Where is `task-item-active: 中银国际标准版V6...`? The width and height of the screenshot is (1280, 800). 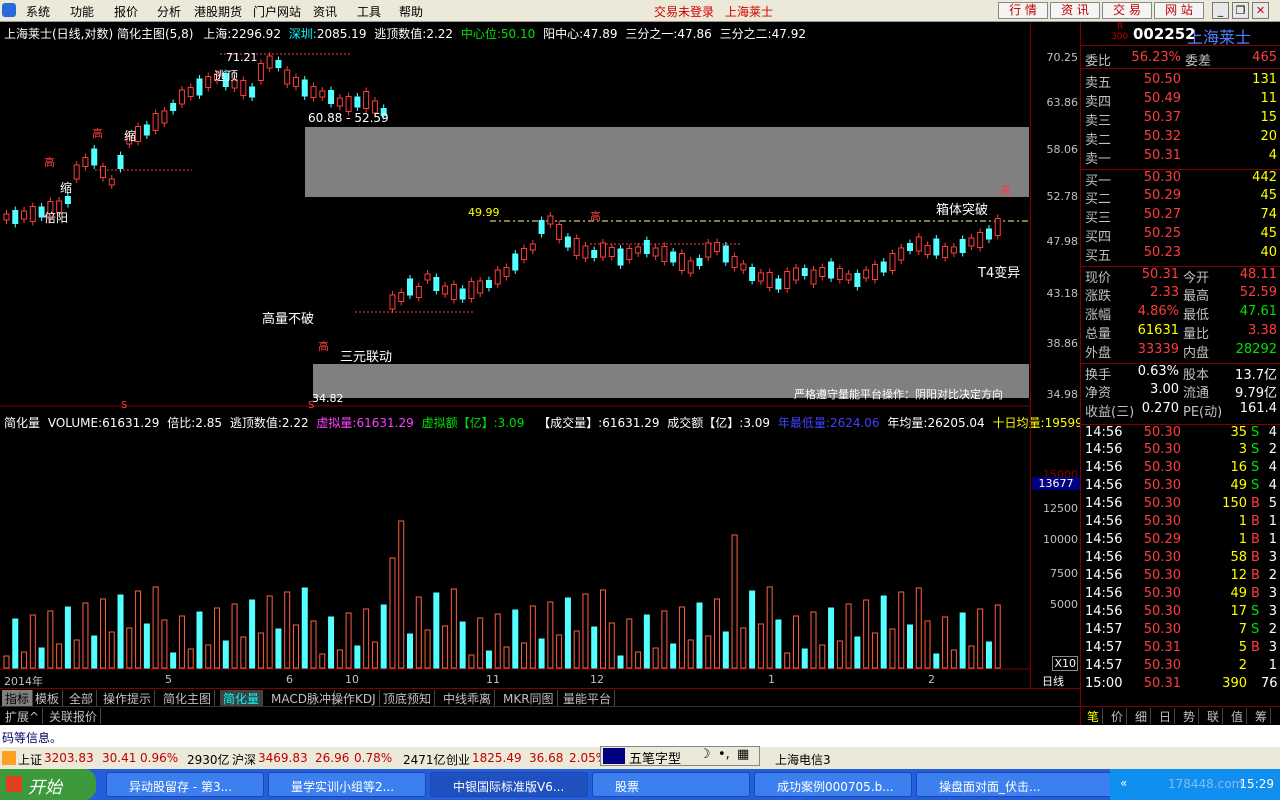 task-item-active: 中银国际标准版V6... is located at coordinates (509, 784).